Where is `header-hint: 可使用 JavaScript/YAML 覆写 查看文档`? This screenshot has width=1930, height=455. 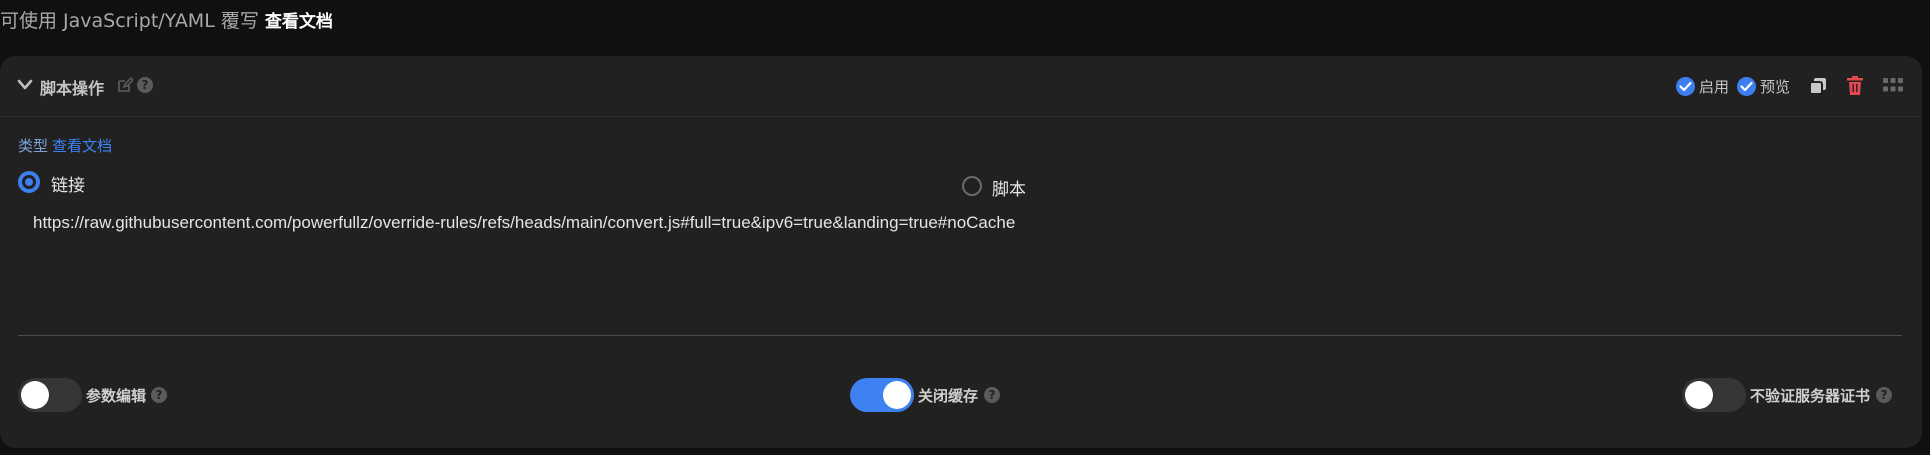
header-hint: 可使用 JavaScript/YAML 覆写 查看文档 is located at coordinates (166, 21).